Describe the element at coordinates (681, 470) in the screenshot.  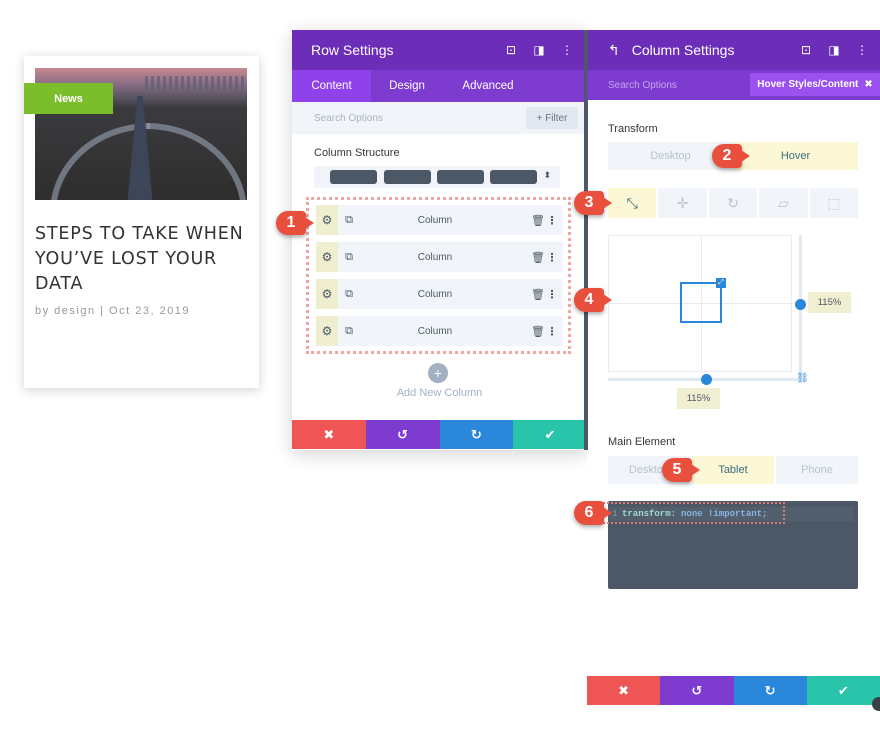
I see `callout-5: 5` at that location.